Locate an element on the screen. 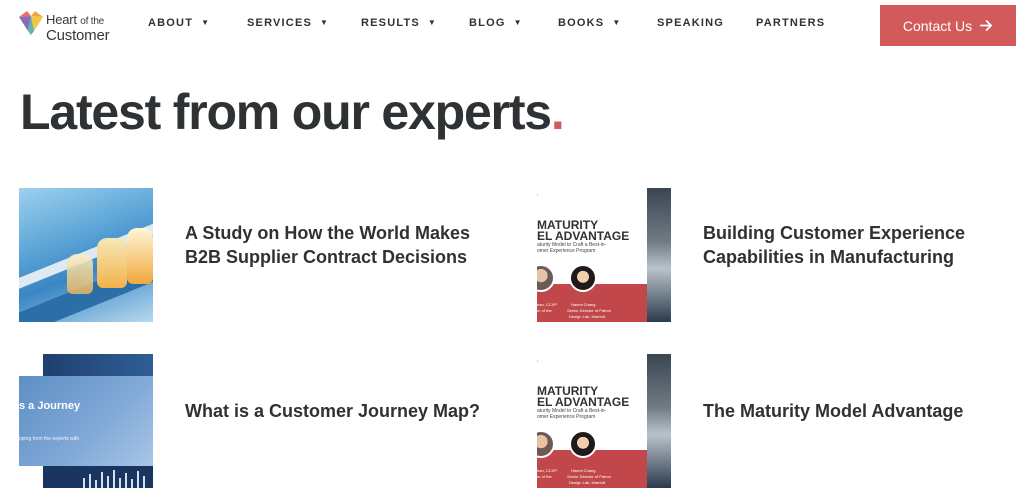 The image size is (1024, 494). nav-item-label: SPEAKING is located at coordinates (691, 23).